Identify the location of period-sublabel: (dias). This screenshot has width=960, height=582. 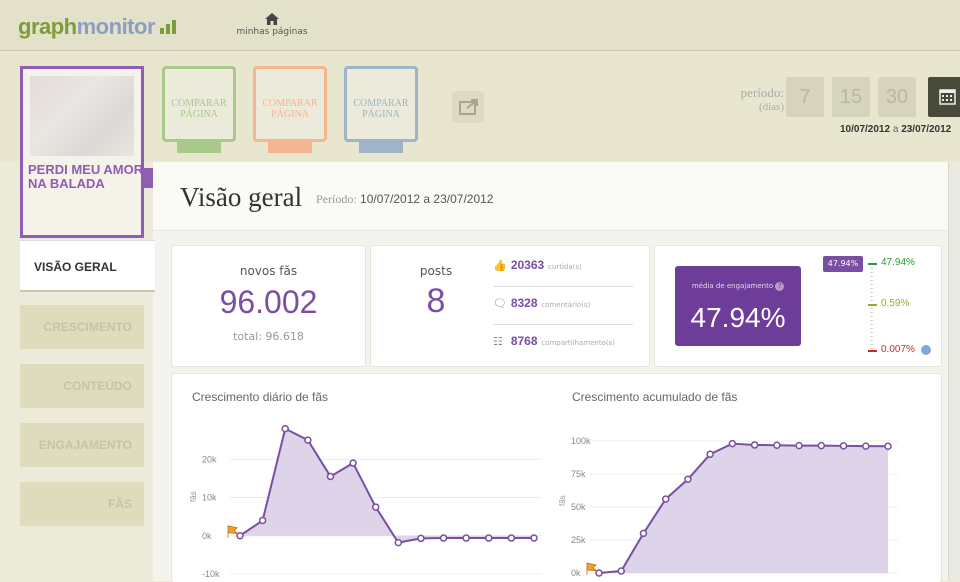
(771, 107).